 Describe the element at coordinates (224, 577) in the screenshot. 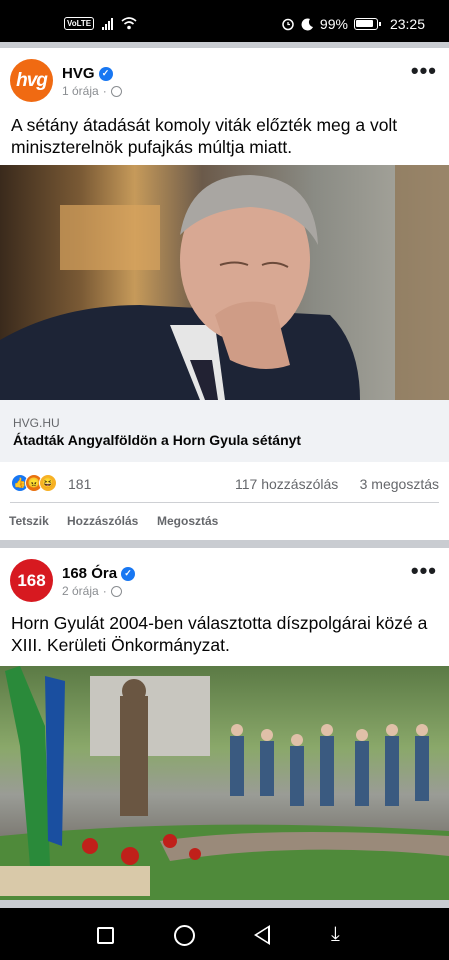

I see `post-header: 168 168 Óra ✓ 2 órája · •••` at that location.